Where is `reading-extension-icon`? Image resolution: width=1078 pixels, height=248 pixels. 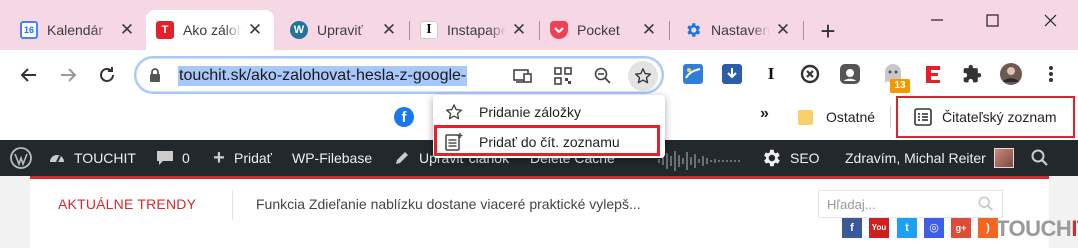
reading-extension-icon is located at coordinates (693, 74).